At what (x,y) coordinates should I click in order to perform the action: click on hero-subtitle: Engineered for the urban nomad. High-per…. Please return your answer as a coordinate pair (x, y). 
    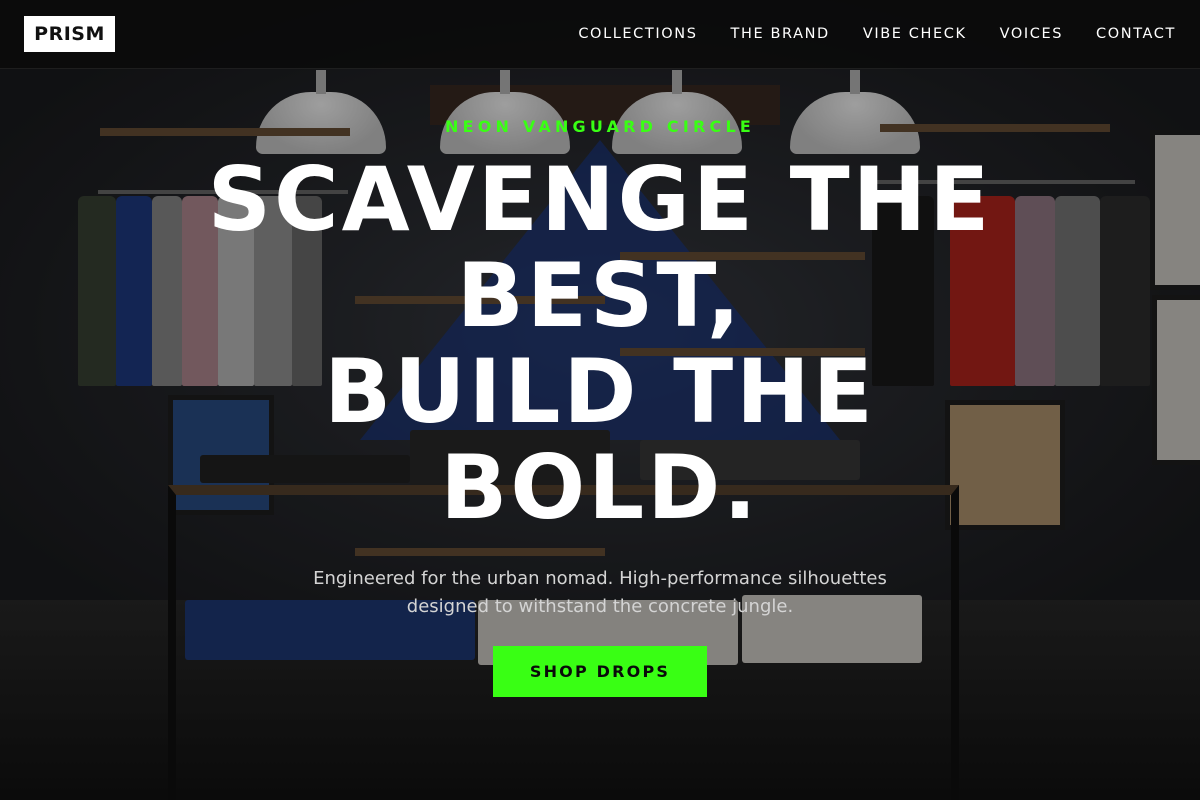
    Looking at the image, I should click on (600, 592).